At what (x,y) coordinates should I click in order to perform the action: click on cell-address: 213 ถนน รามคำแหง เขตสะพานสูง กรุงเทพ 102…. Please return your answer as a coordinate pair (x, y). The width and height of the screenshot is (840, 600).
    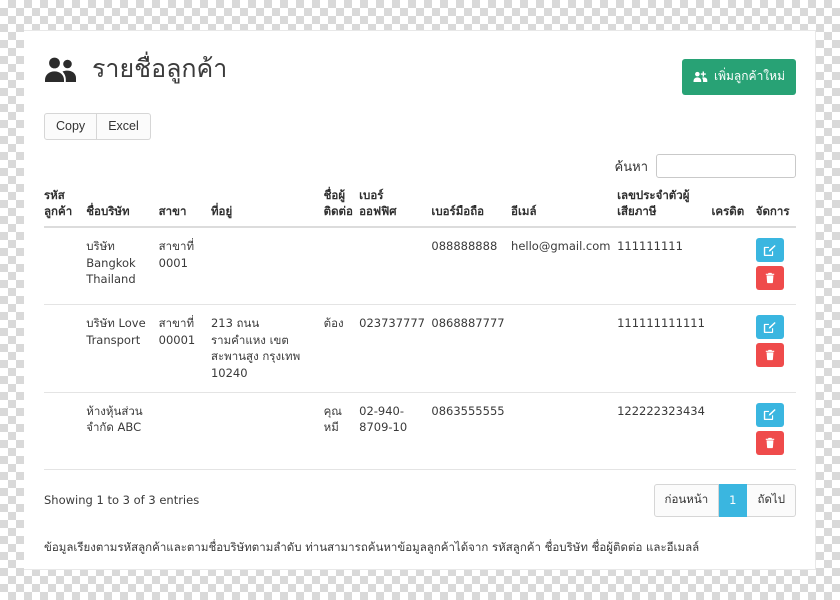
    Looking at the image, I should click on (267, 348).